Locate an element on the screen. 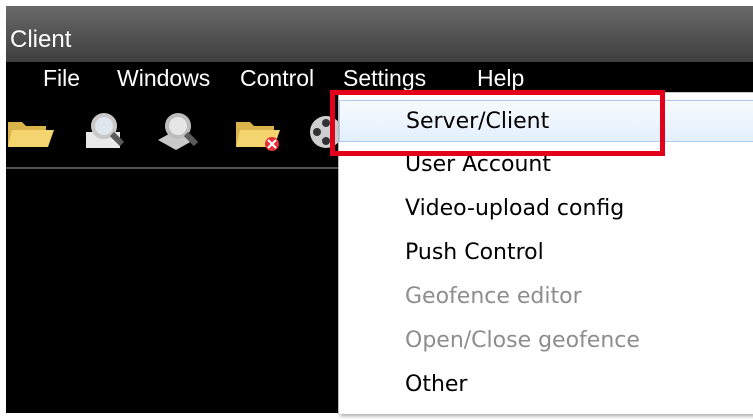  search-video-icon is located at coordinates (179, 131).